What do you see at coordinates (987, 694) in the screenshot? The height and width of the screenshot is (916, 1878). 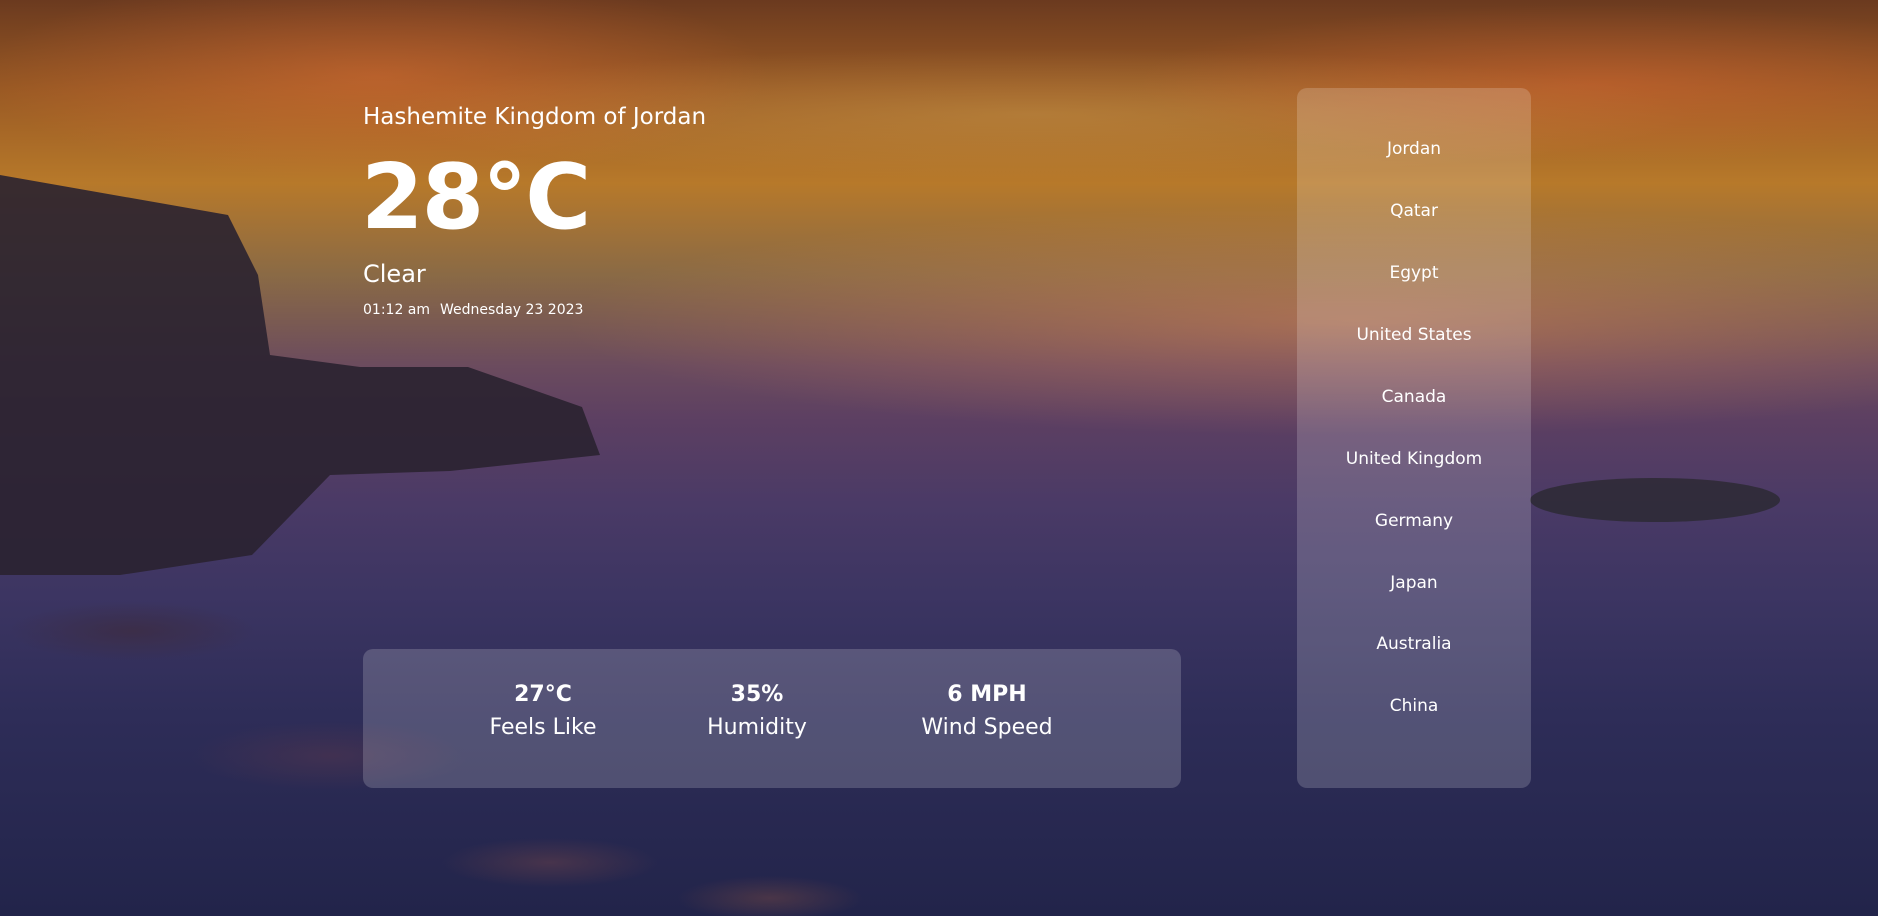 I see `wind-speed-value: 6 MPH` at bounding box center [987, 694].